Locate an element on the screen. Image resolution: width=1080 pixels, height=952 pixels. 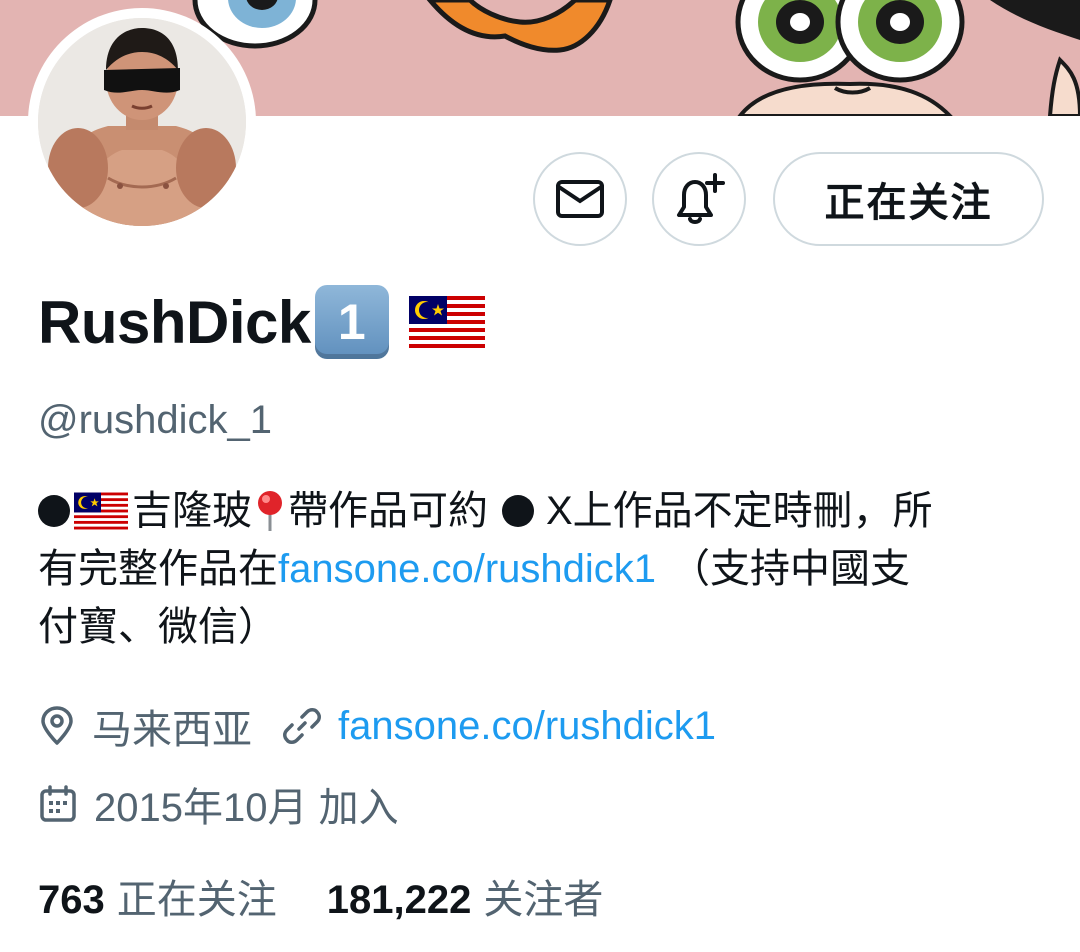
bio-text: 有完整作品在 is located at coordinates (158, 569).